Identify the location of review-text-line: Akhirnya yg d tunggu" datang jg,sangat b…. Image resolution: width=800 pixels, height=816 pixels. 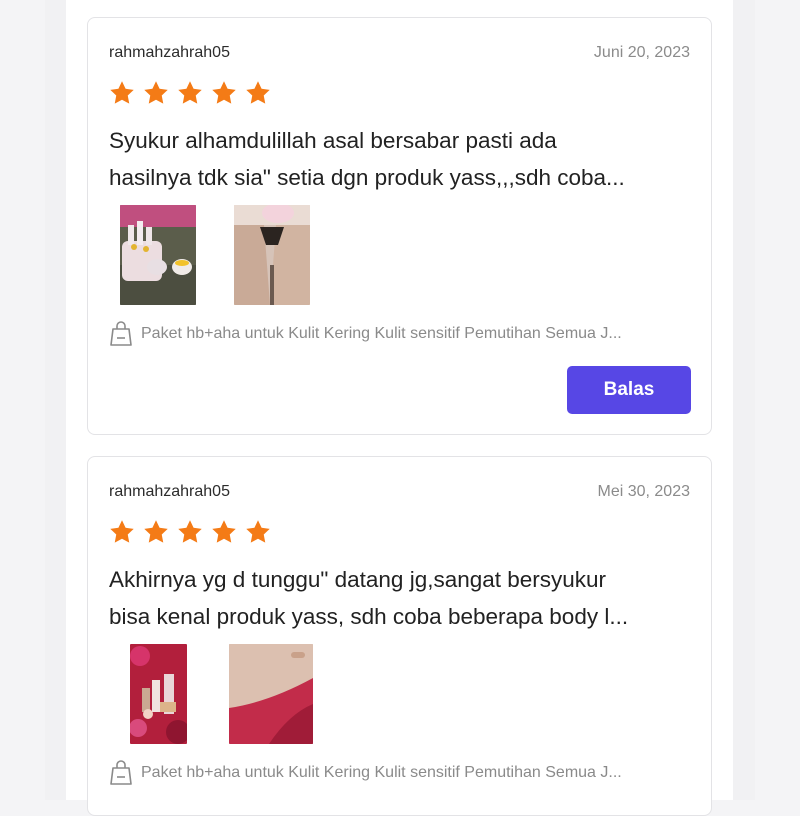
(358, 579).